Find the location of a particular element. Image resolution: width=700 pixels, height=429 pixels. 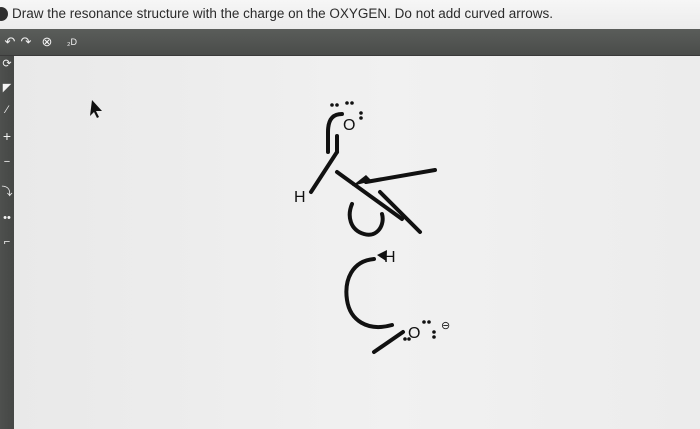

left-bond-to-h is located at coordinates (324, 172).